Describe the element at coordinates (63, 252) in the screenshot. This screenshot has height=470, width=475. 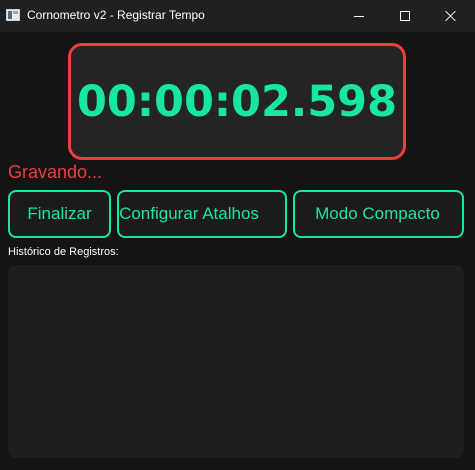
I see `history-label: Histórico de Registros:` at that location.